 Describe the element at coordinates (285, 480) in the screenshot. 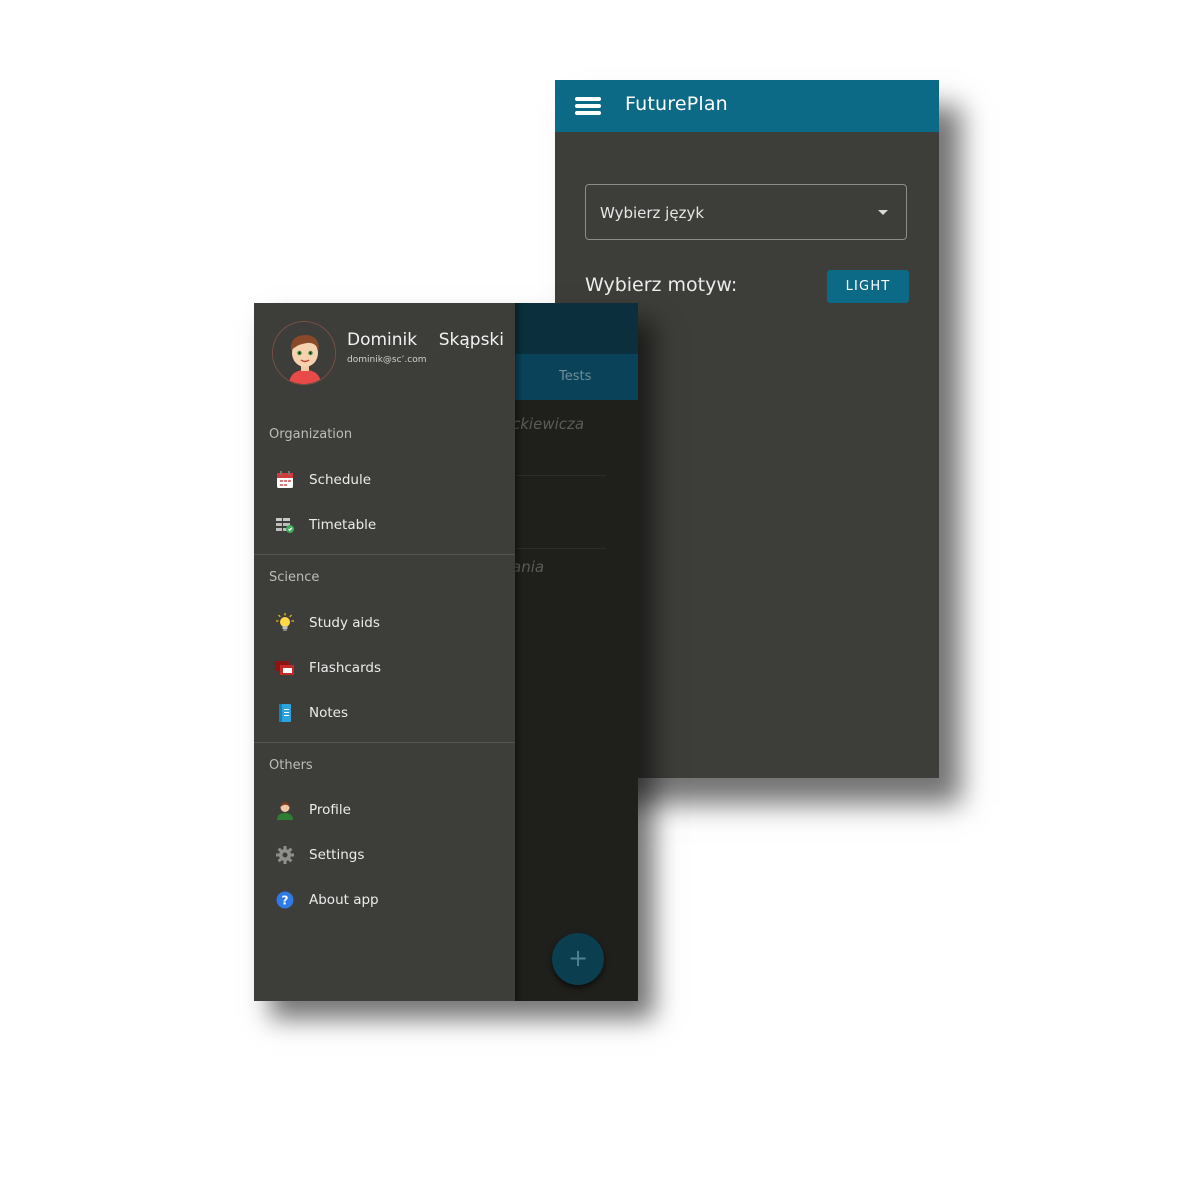

I see `calendar-icon` at that location.